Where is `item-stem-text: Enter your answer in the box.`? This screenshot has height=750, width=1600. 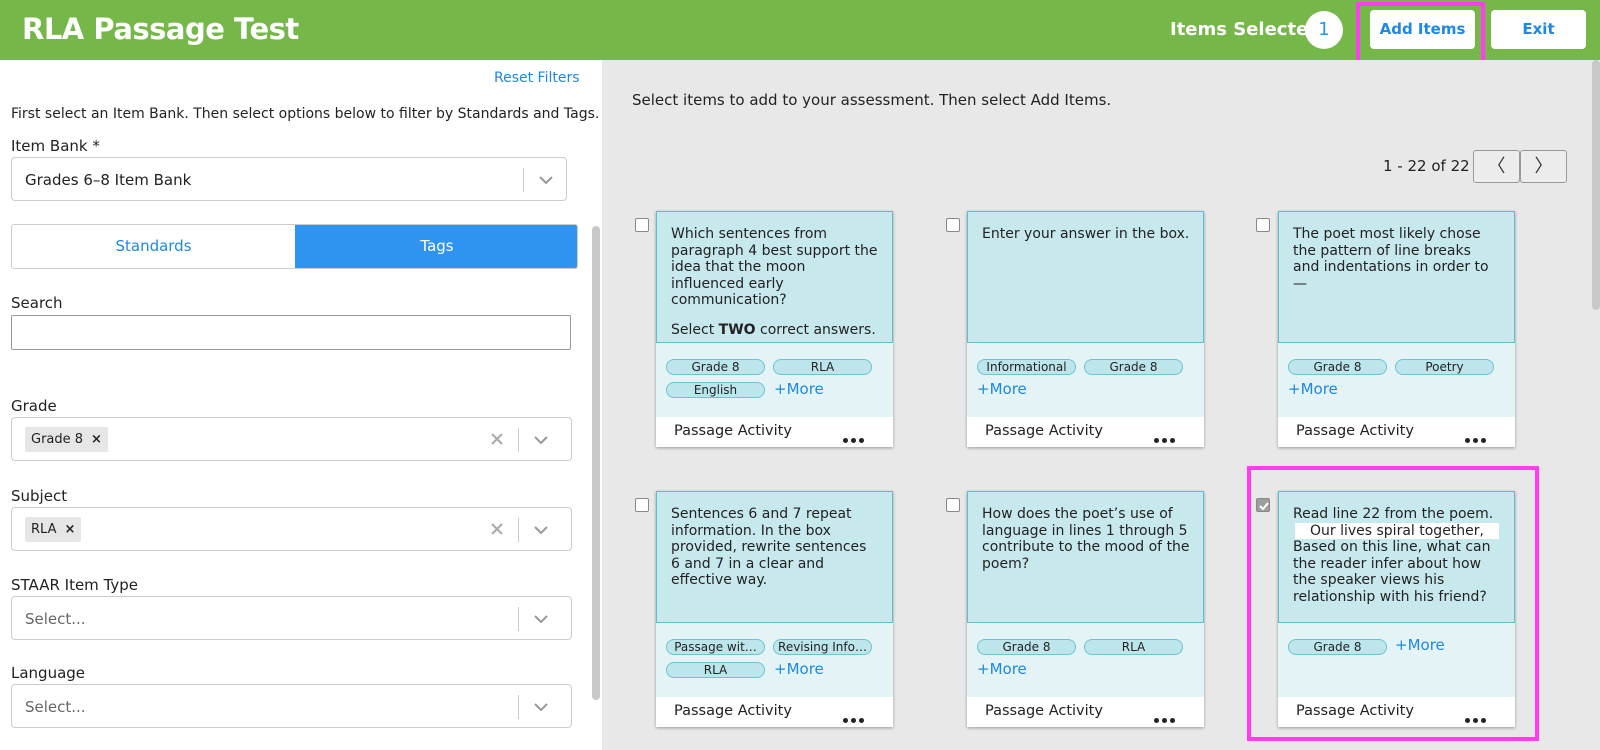 item-stem-text: Enter your answer in the box. is located at coordinates (1086, 234).